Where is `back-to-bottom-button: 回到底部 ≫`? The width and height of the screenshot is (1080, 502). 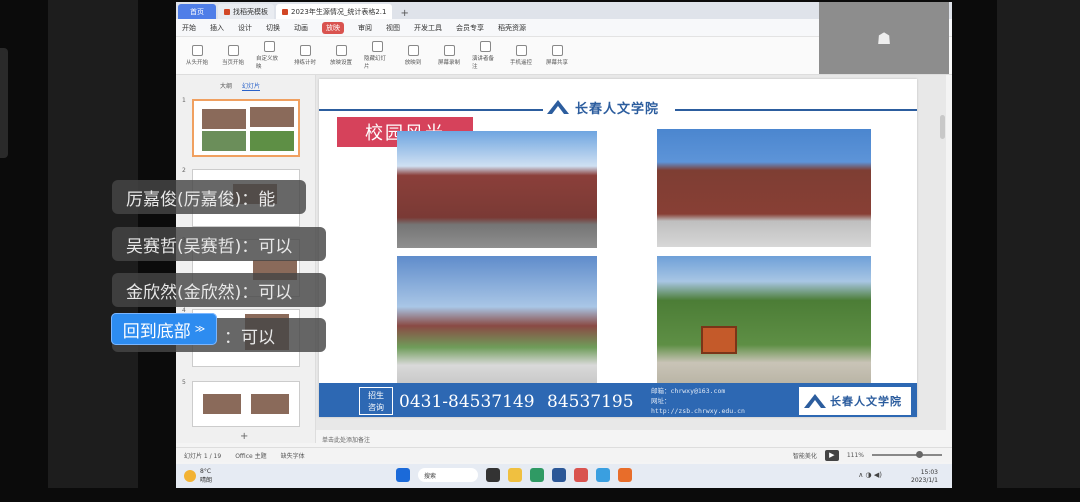
back-to-bottom-button: 回到底部 ≫ is located at coordinates (164, 329).